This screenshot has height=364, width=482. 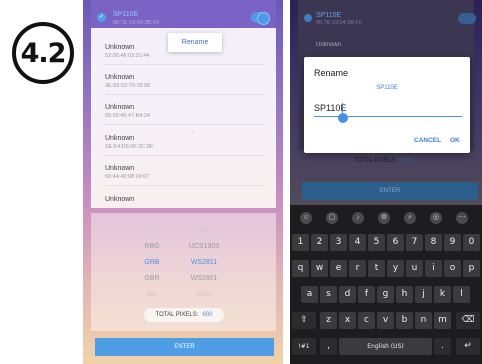 I want to click on device-mac: SE:F4:D6:0F:3C:8F, so click(x=129, y=147).